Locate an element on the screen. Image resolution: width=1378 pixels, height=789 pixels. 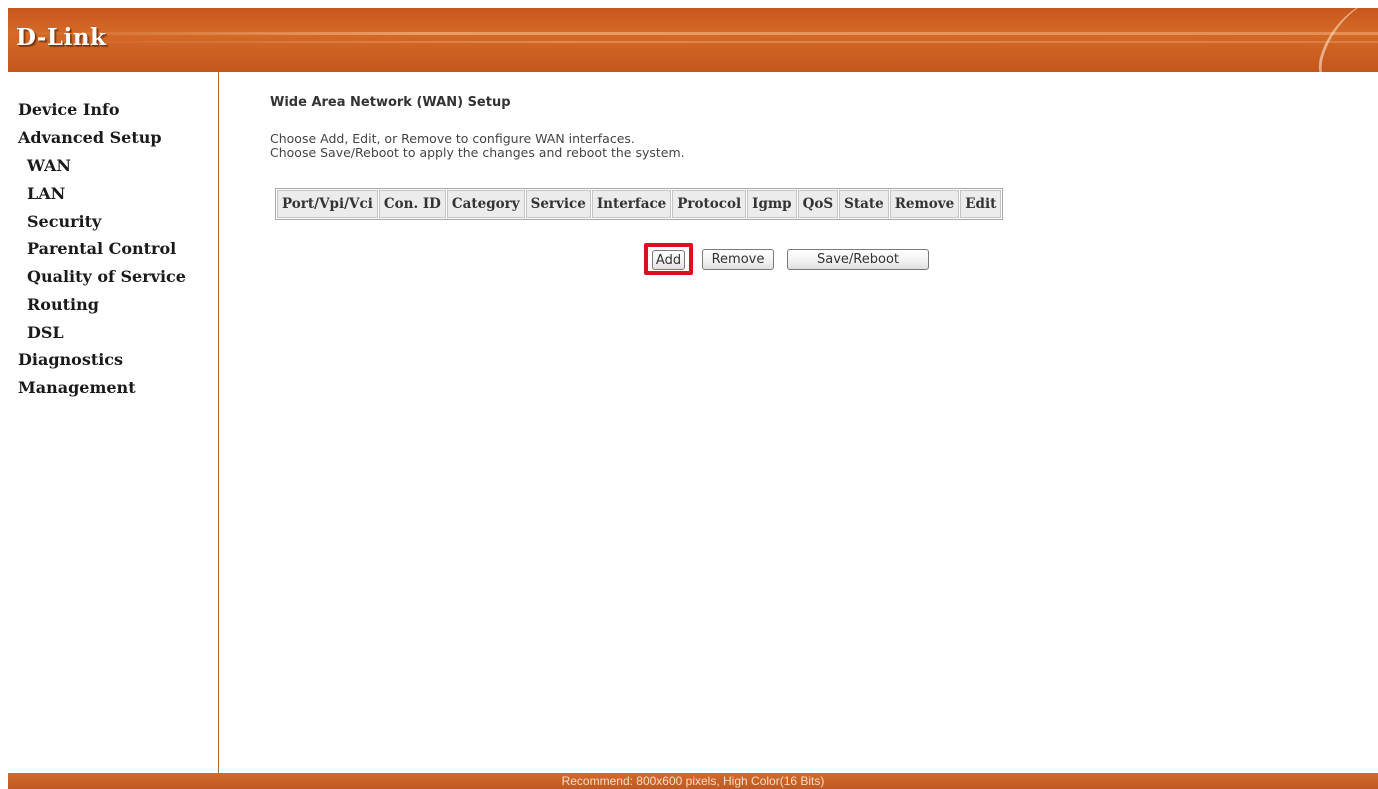
add-button-highlight: Add is located at coordinates (668, 259).